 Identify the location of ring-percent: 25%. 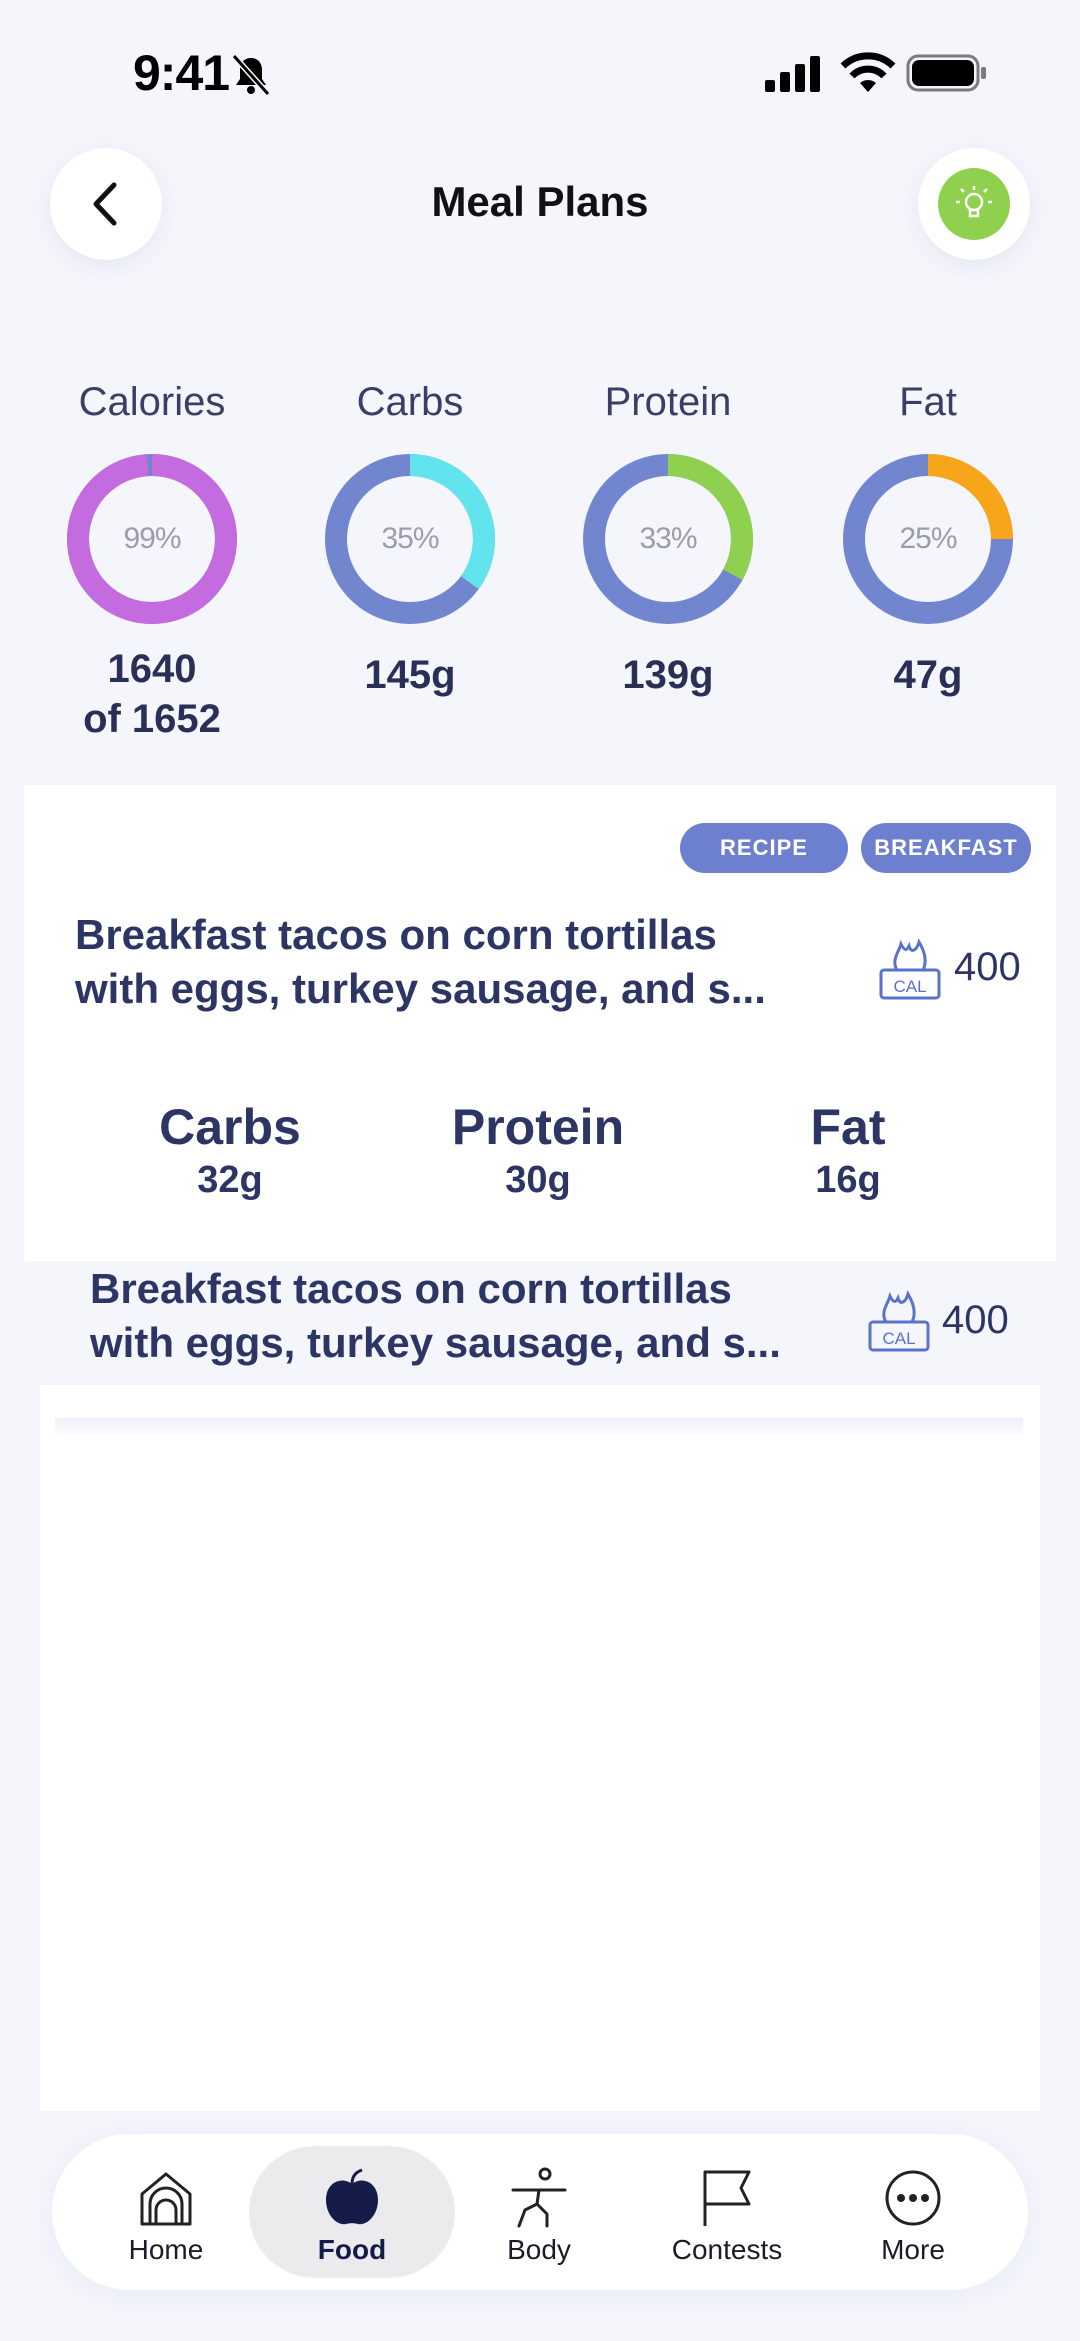
(928, 538).